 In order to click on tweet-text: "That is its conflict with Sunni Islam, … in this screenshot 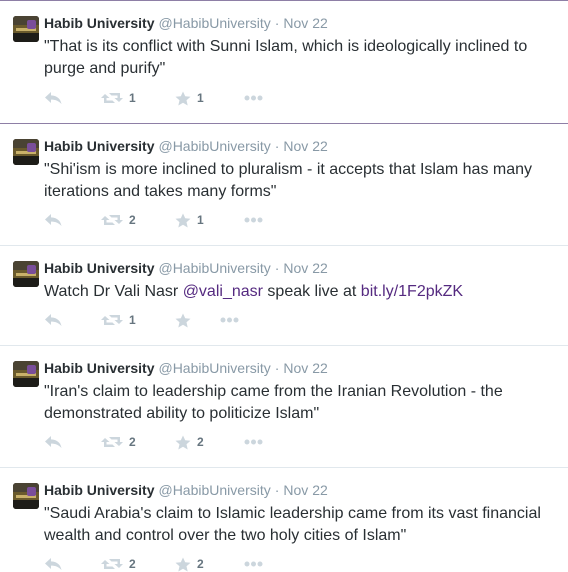, I will do `click(286, 57)`.